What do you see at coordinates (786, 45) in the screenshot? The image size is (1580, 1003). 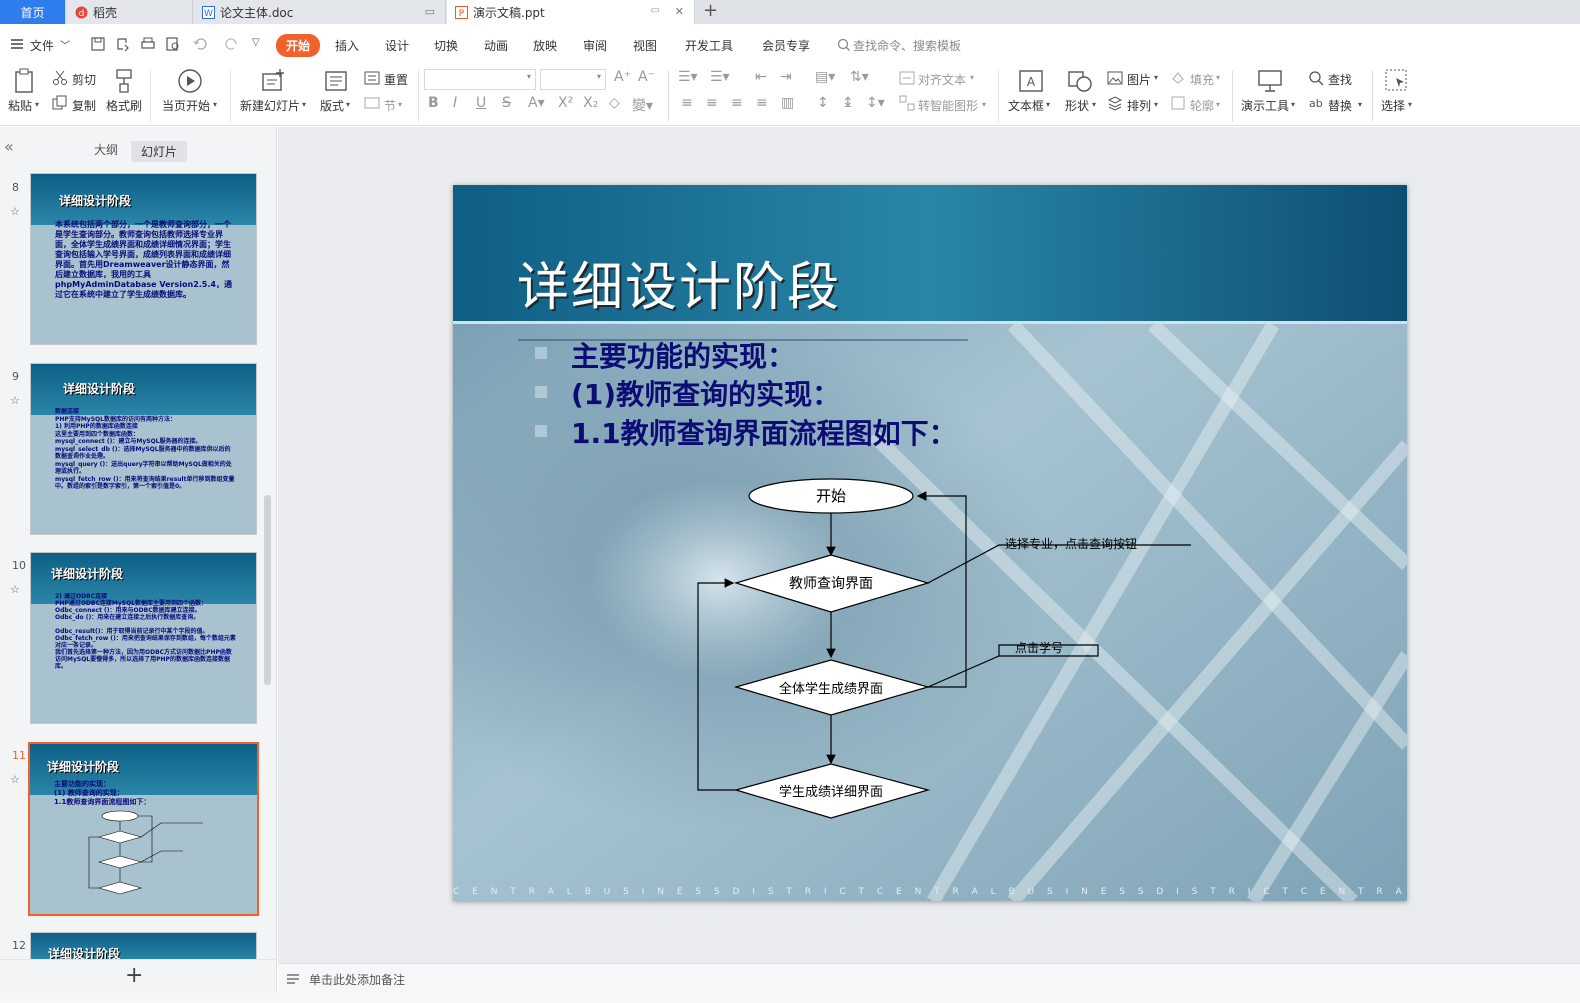 I see `menu-item-member: 会员专享` at bounding box center [786, 45].